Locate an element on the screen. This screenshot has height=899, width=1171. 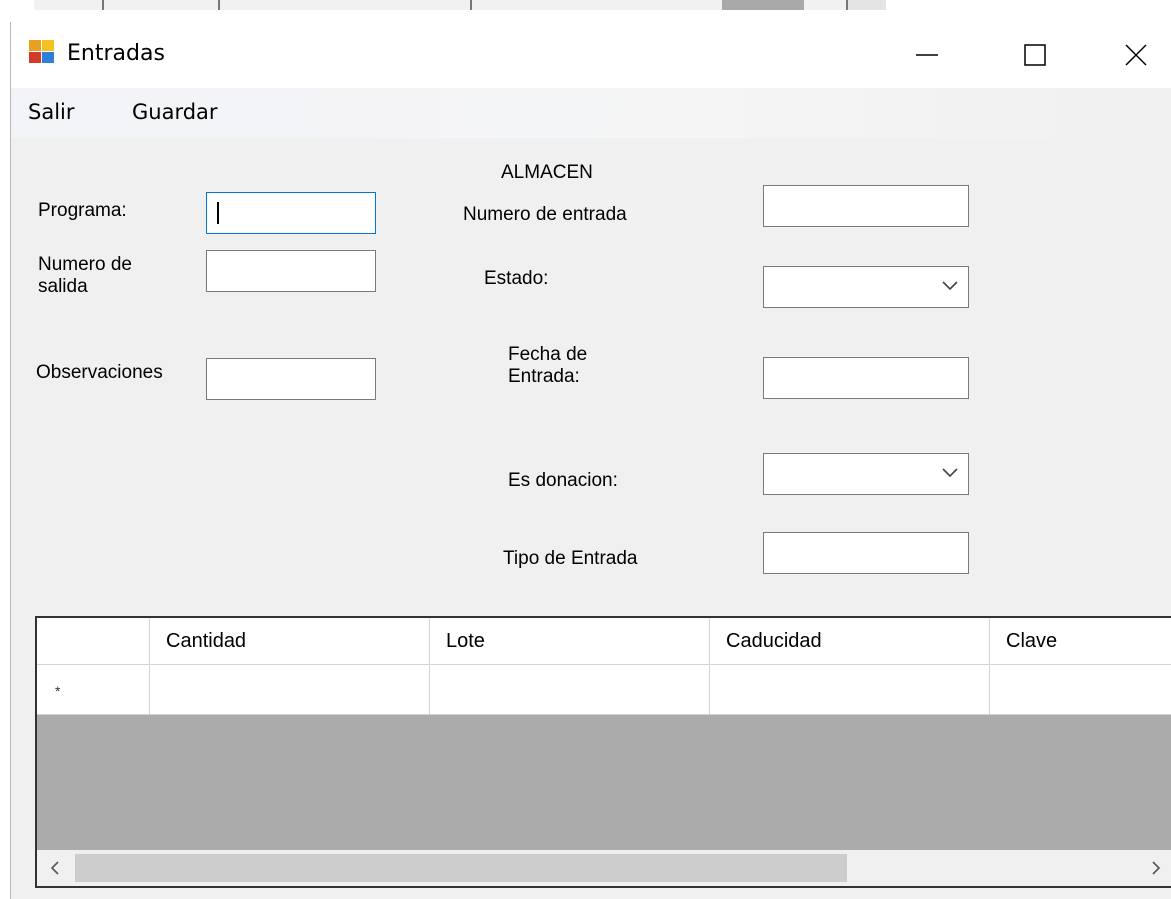
numero-salida-input-field is located at coordinates (291, 271).